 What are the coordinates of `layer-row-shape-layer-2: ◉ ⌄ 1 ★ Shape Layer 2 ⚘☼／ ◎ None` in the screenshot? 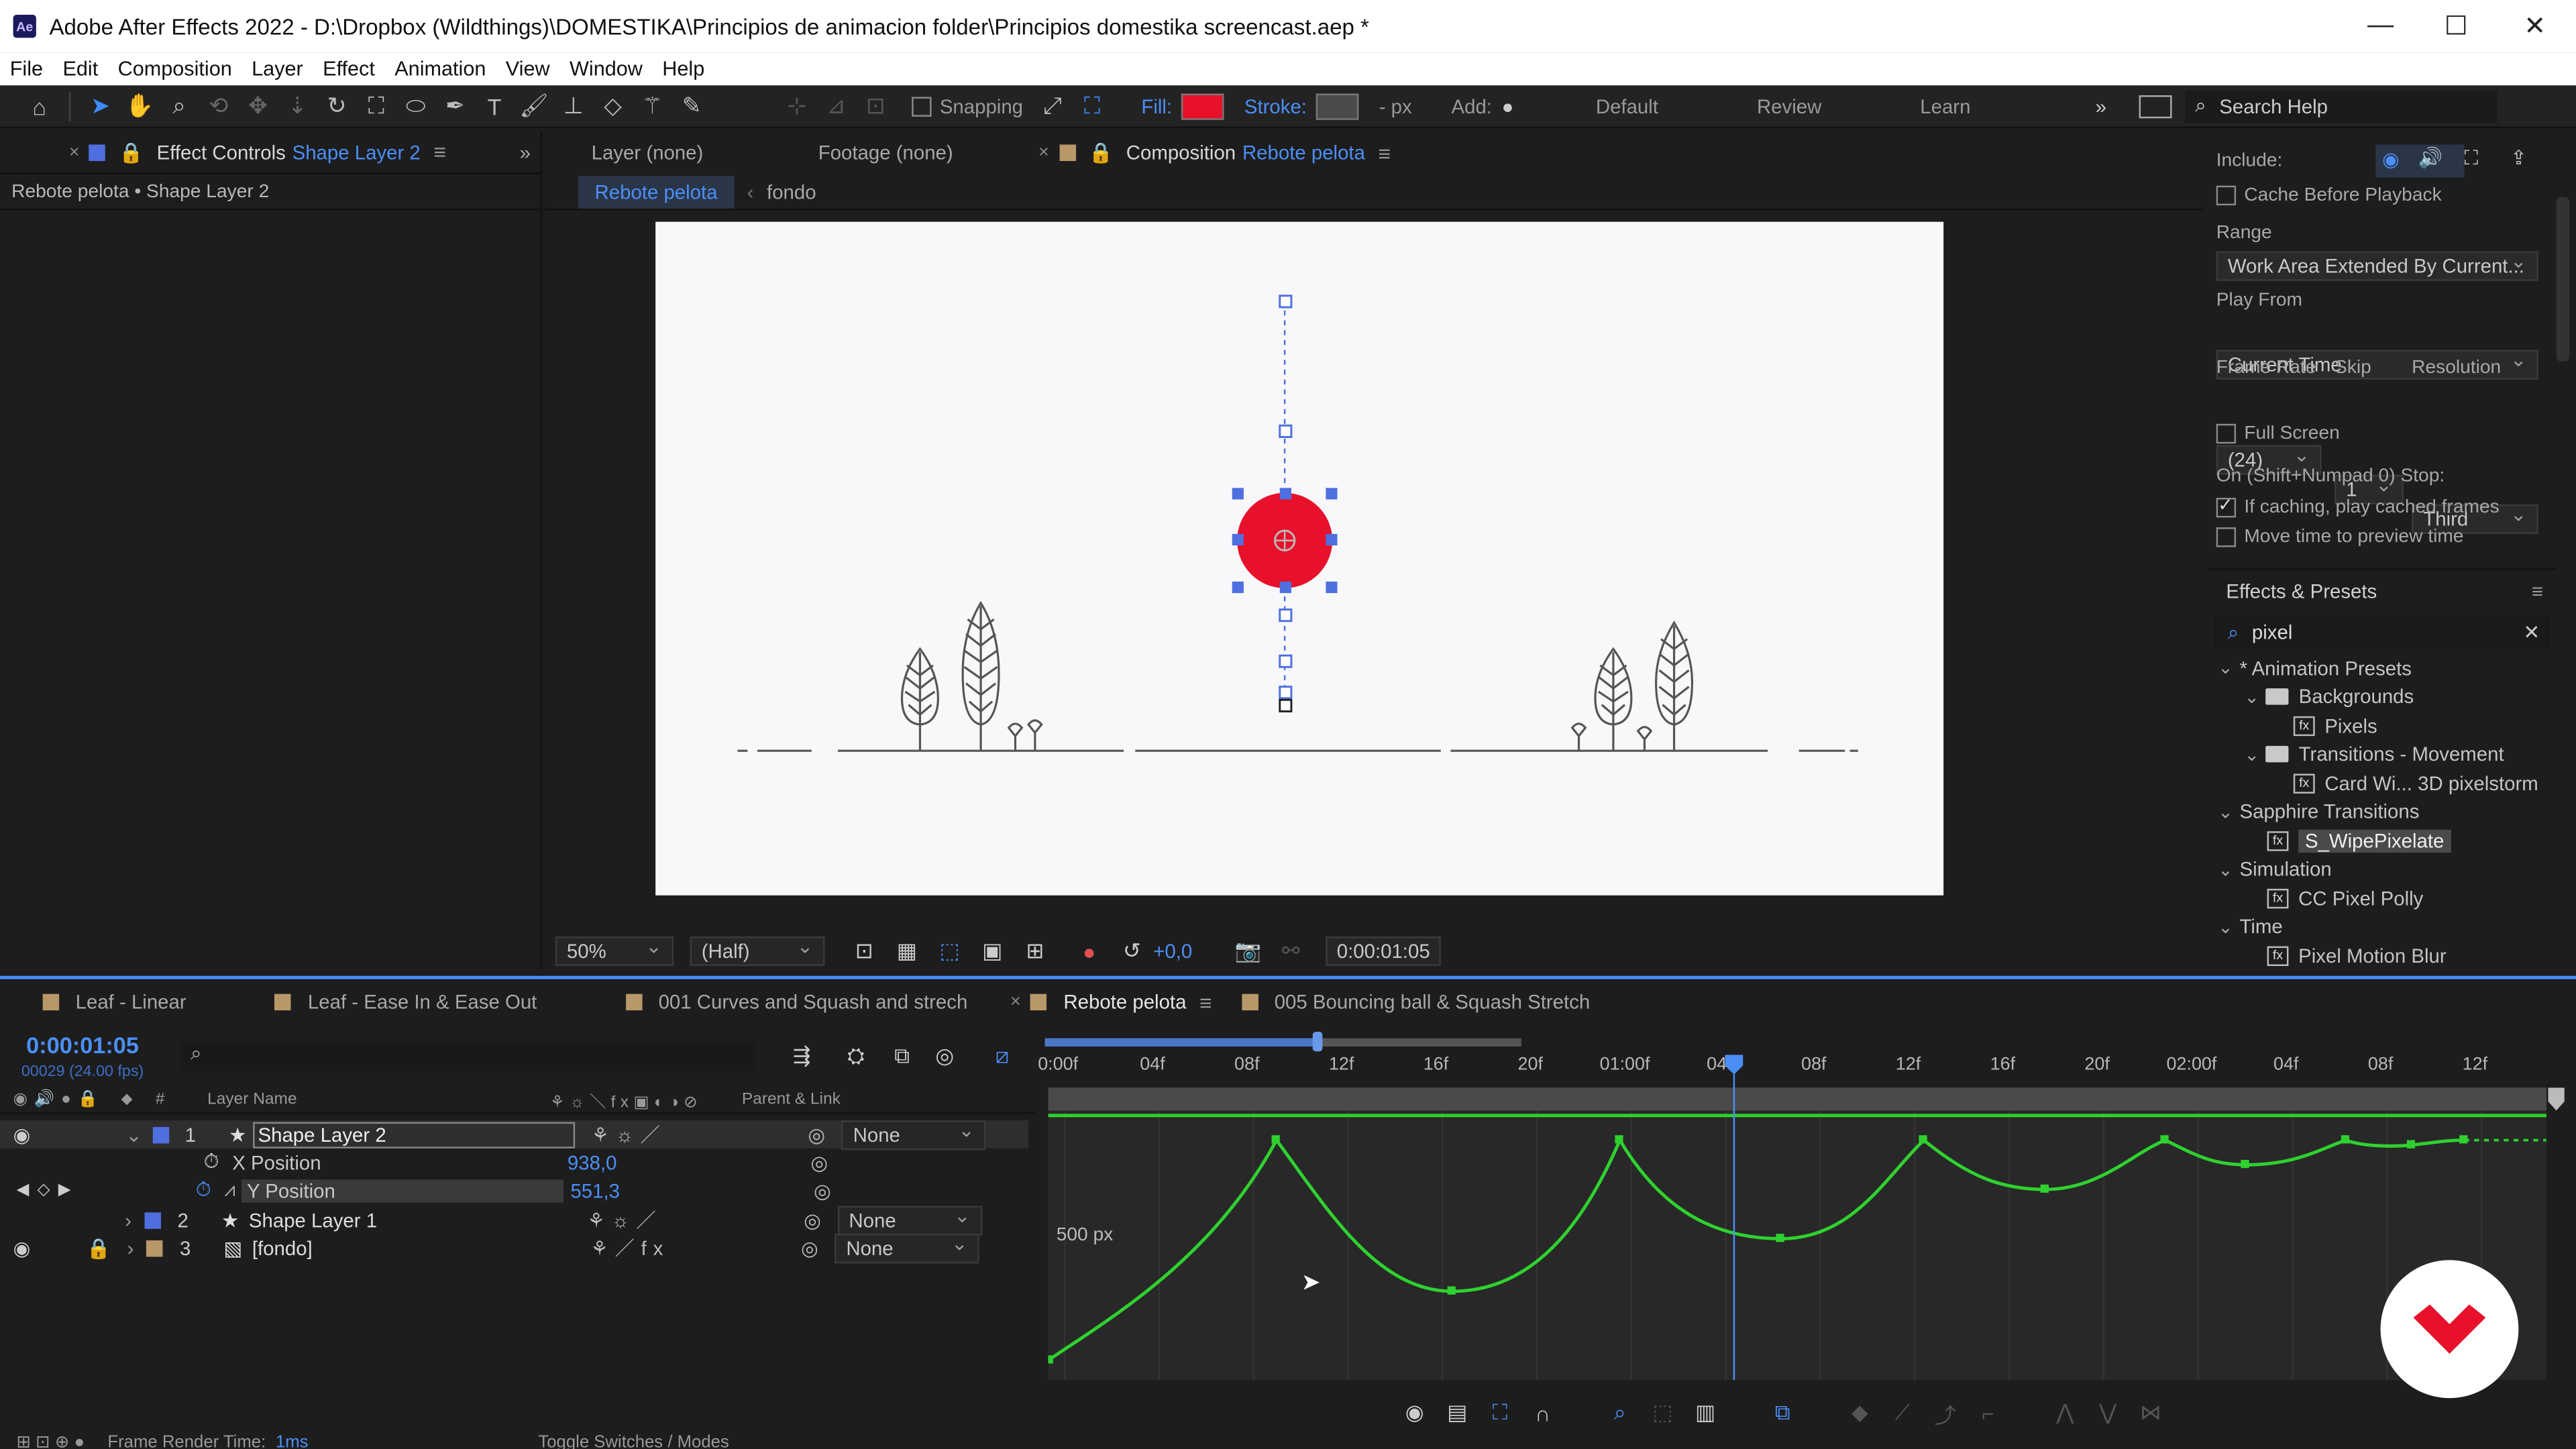 It's located at (514, 1134).